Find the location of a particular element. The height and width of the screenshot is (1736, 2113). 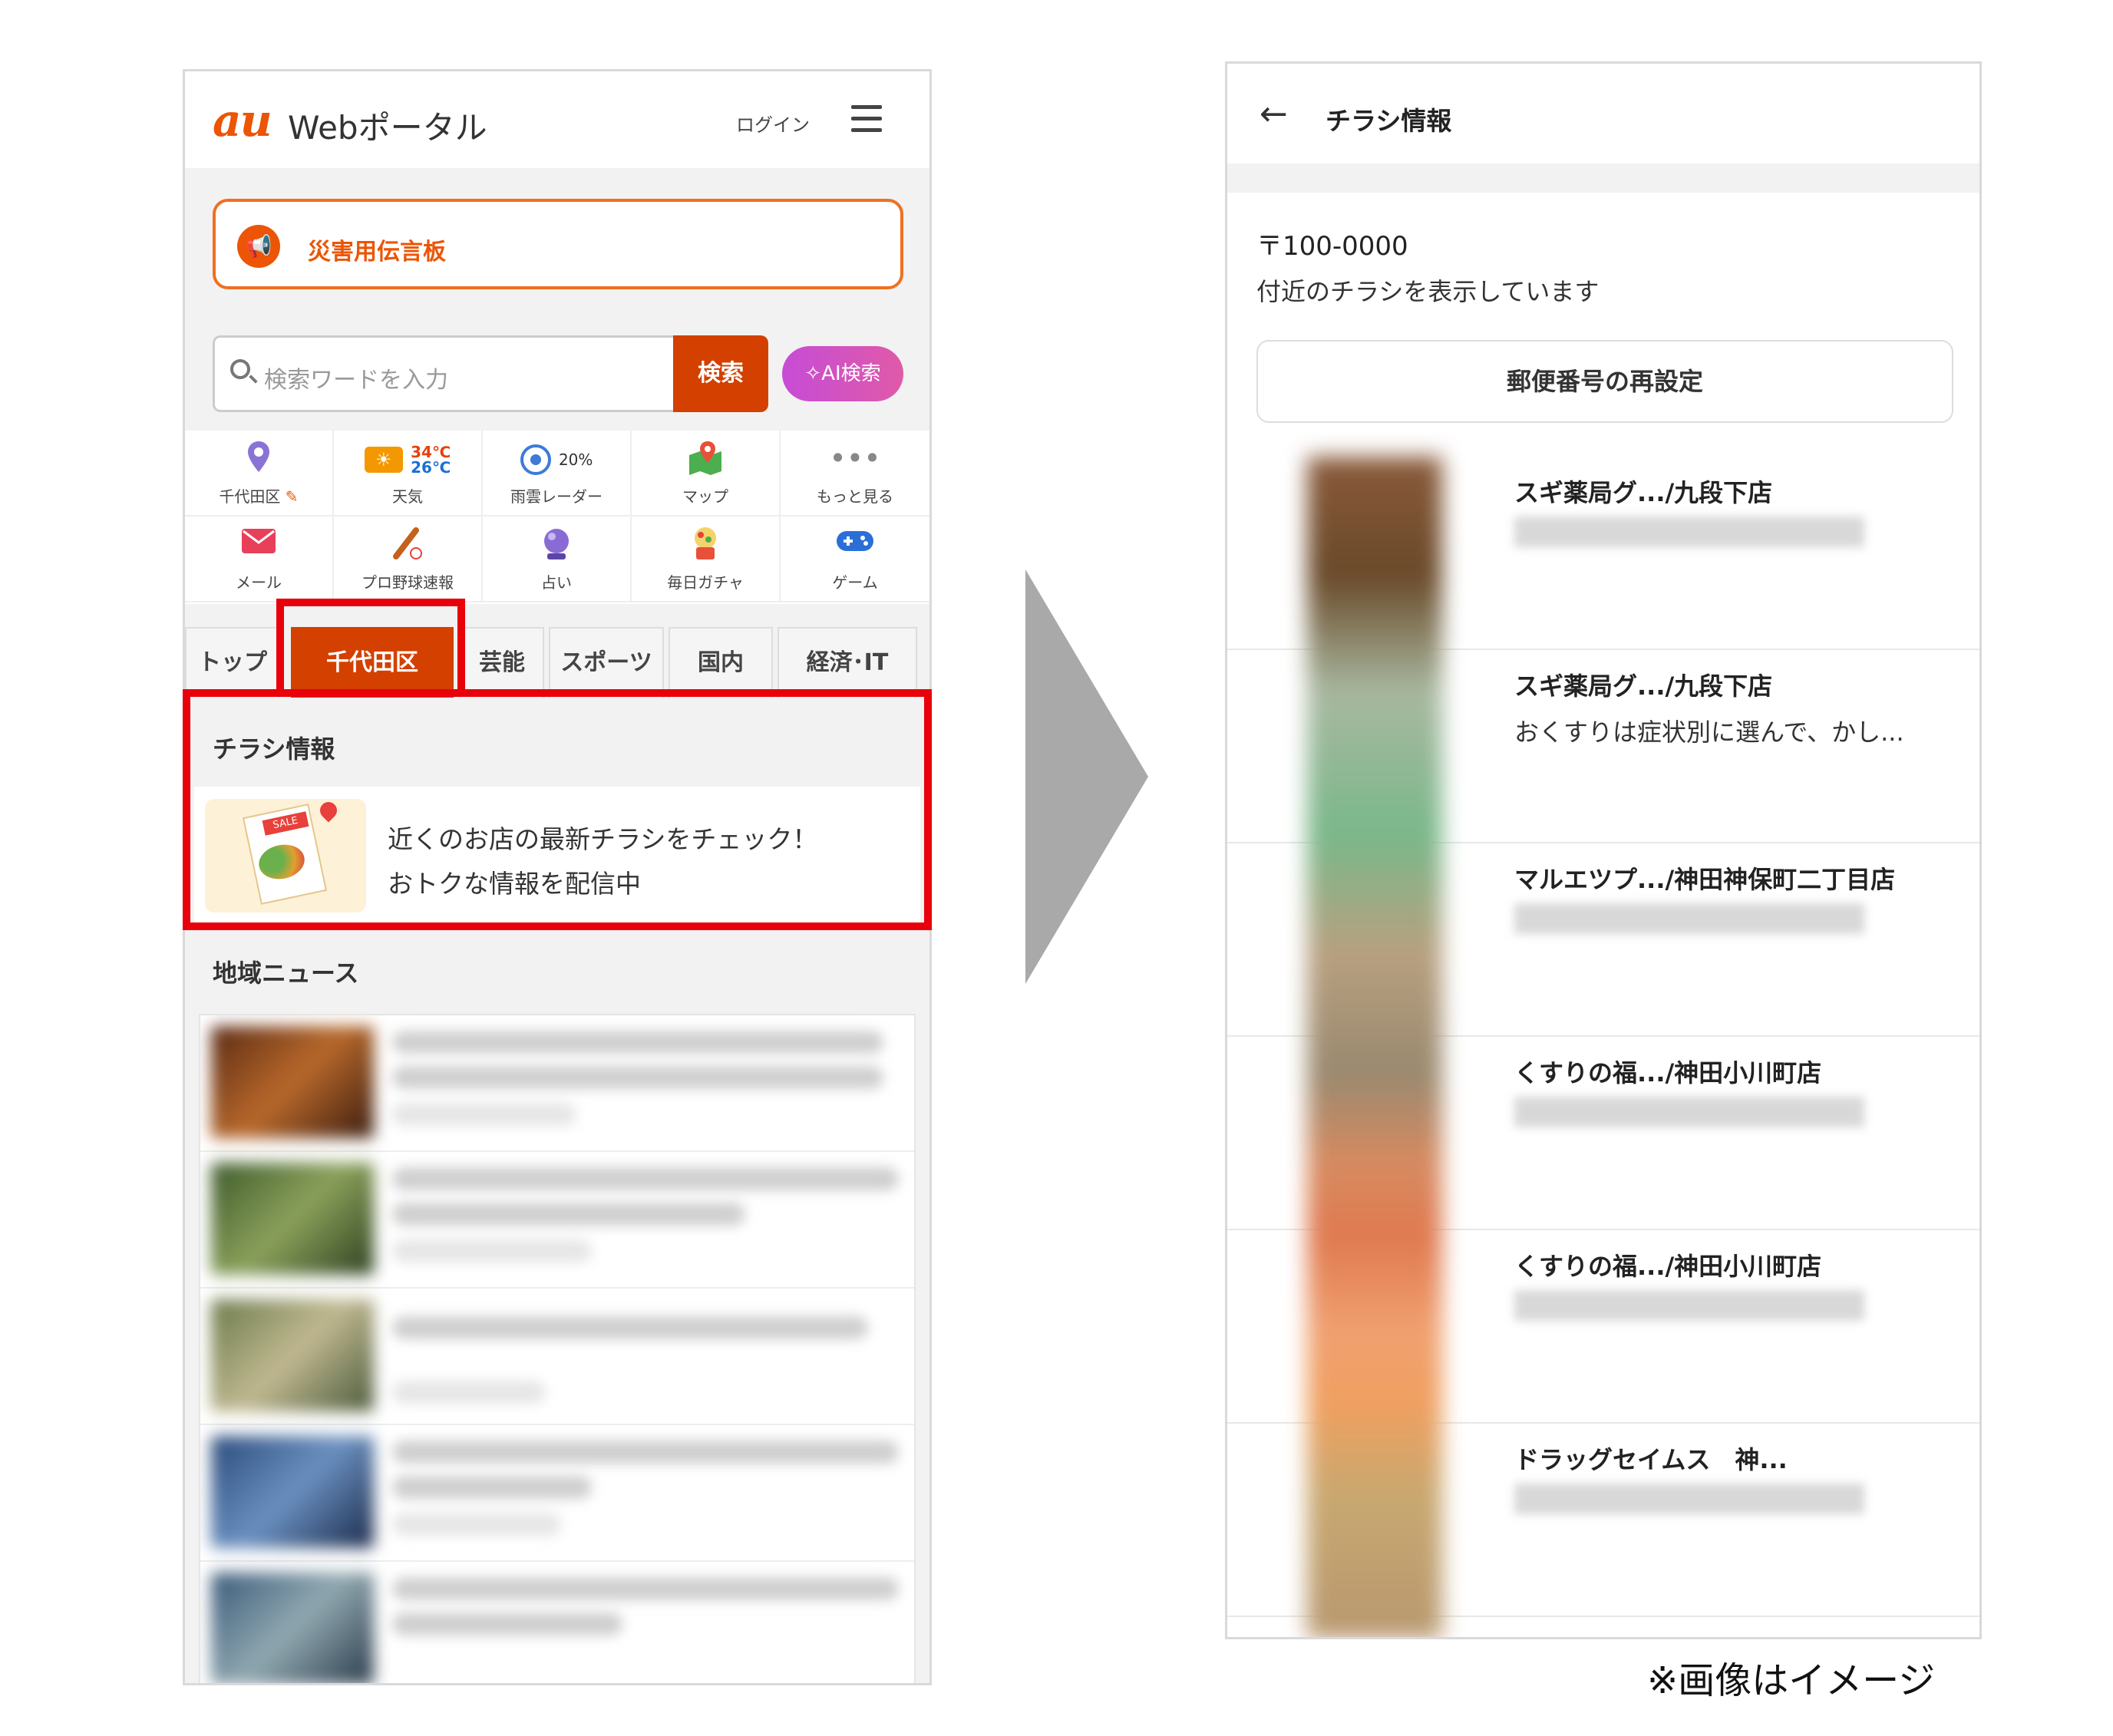

search-input: 検索ワードを入力 is located at coordinates (443, 374).